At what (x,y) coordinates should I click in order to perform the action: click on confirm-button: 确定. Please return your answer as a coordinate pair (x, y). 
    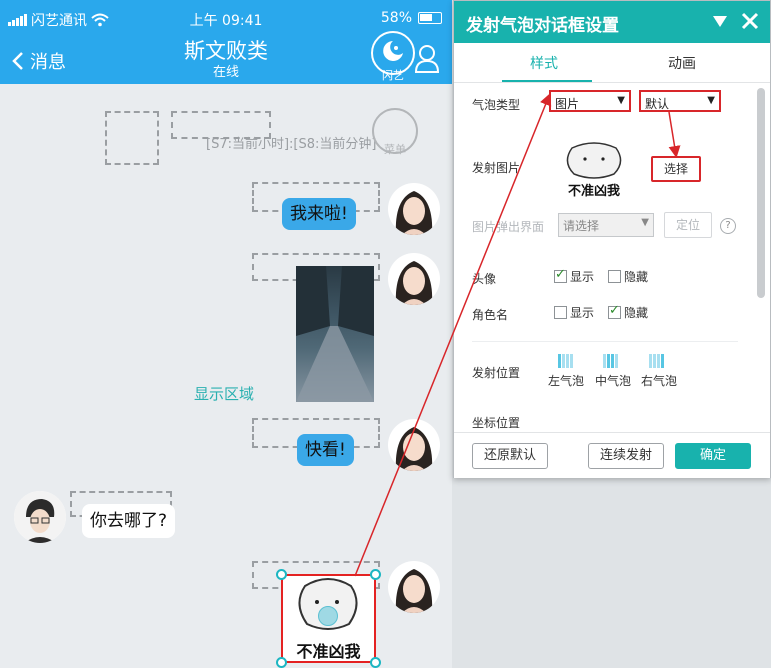
    Looking at the image, I should click on (713, 456).